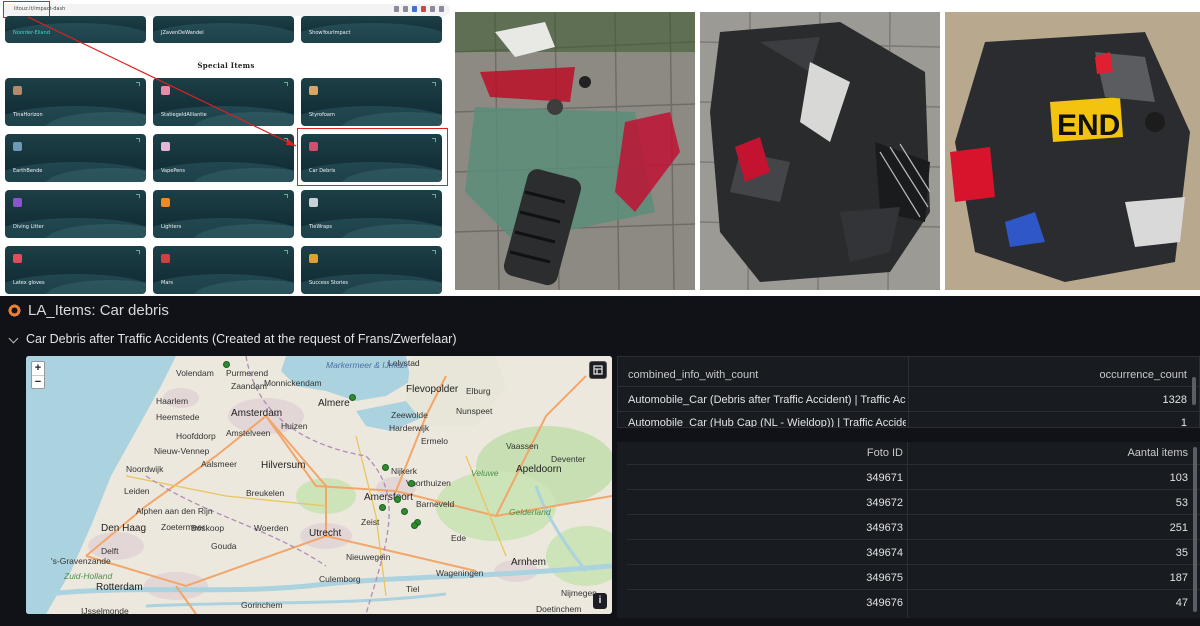  What do you see at coordinates (1174, 400) in the screenshot?
I see `table-cell-count: 1328` at bounding box center [1174, 400].